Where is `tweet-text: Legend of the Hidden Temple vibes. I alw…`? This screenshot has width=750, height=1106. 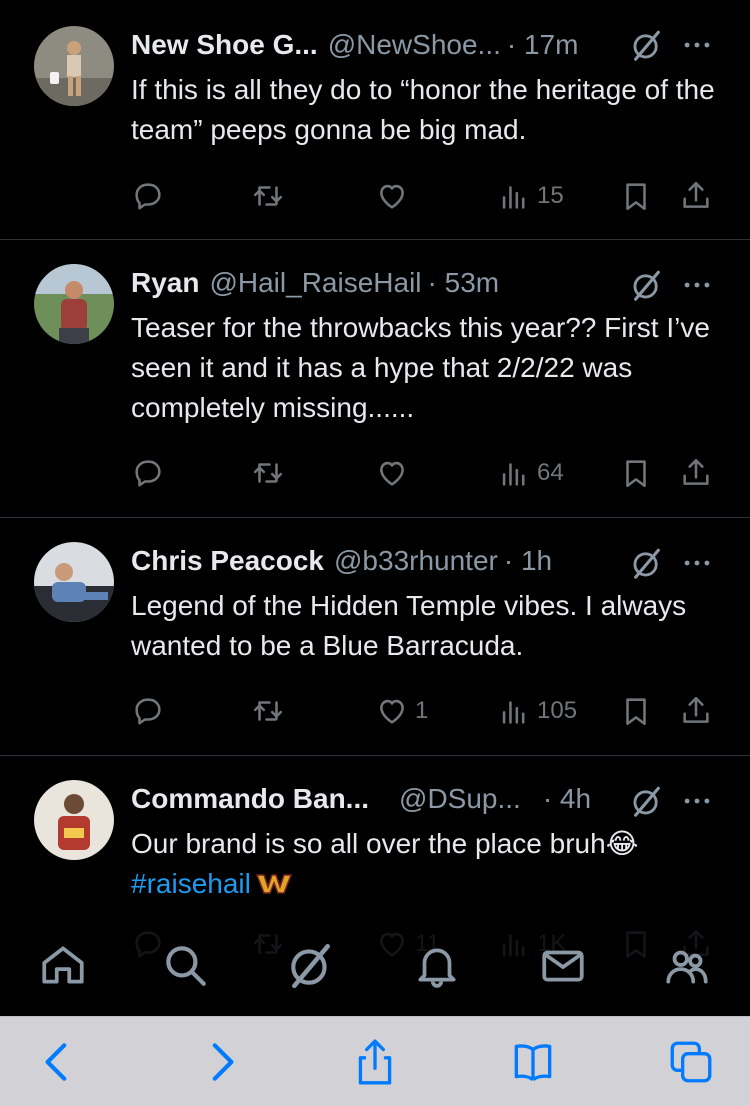 tweet-text: Legend of the Hidden Temple vibes. I alw… is located at coordinates (425, 626).